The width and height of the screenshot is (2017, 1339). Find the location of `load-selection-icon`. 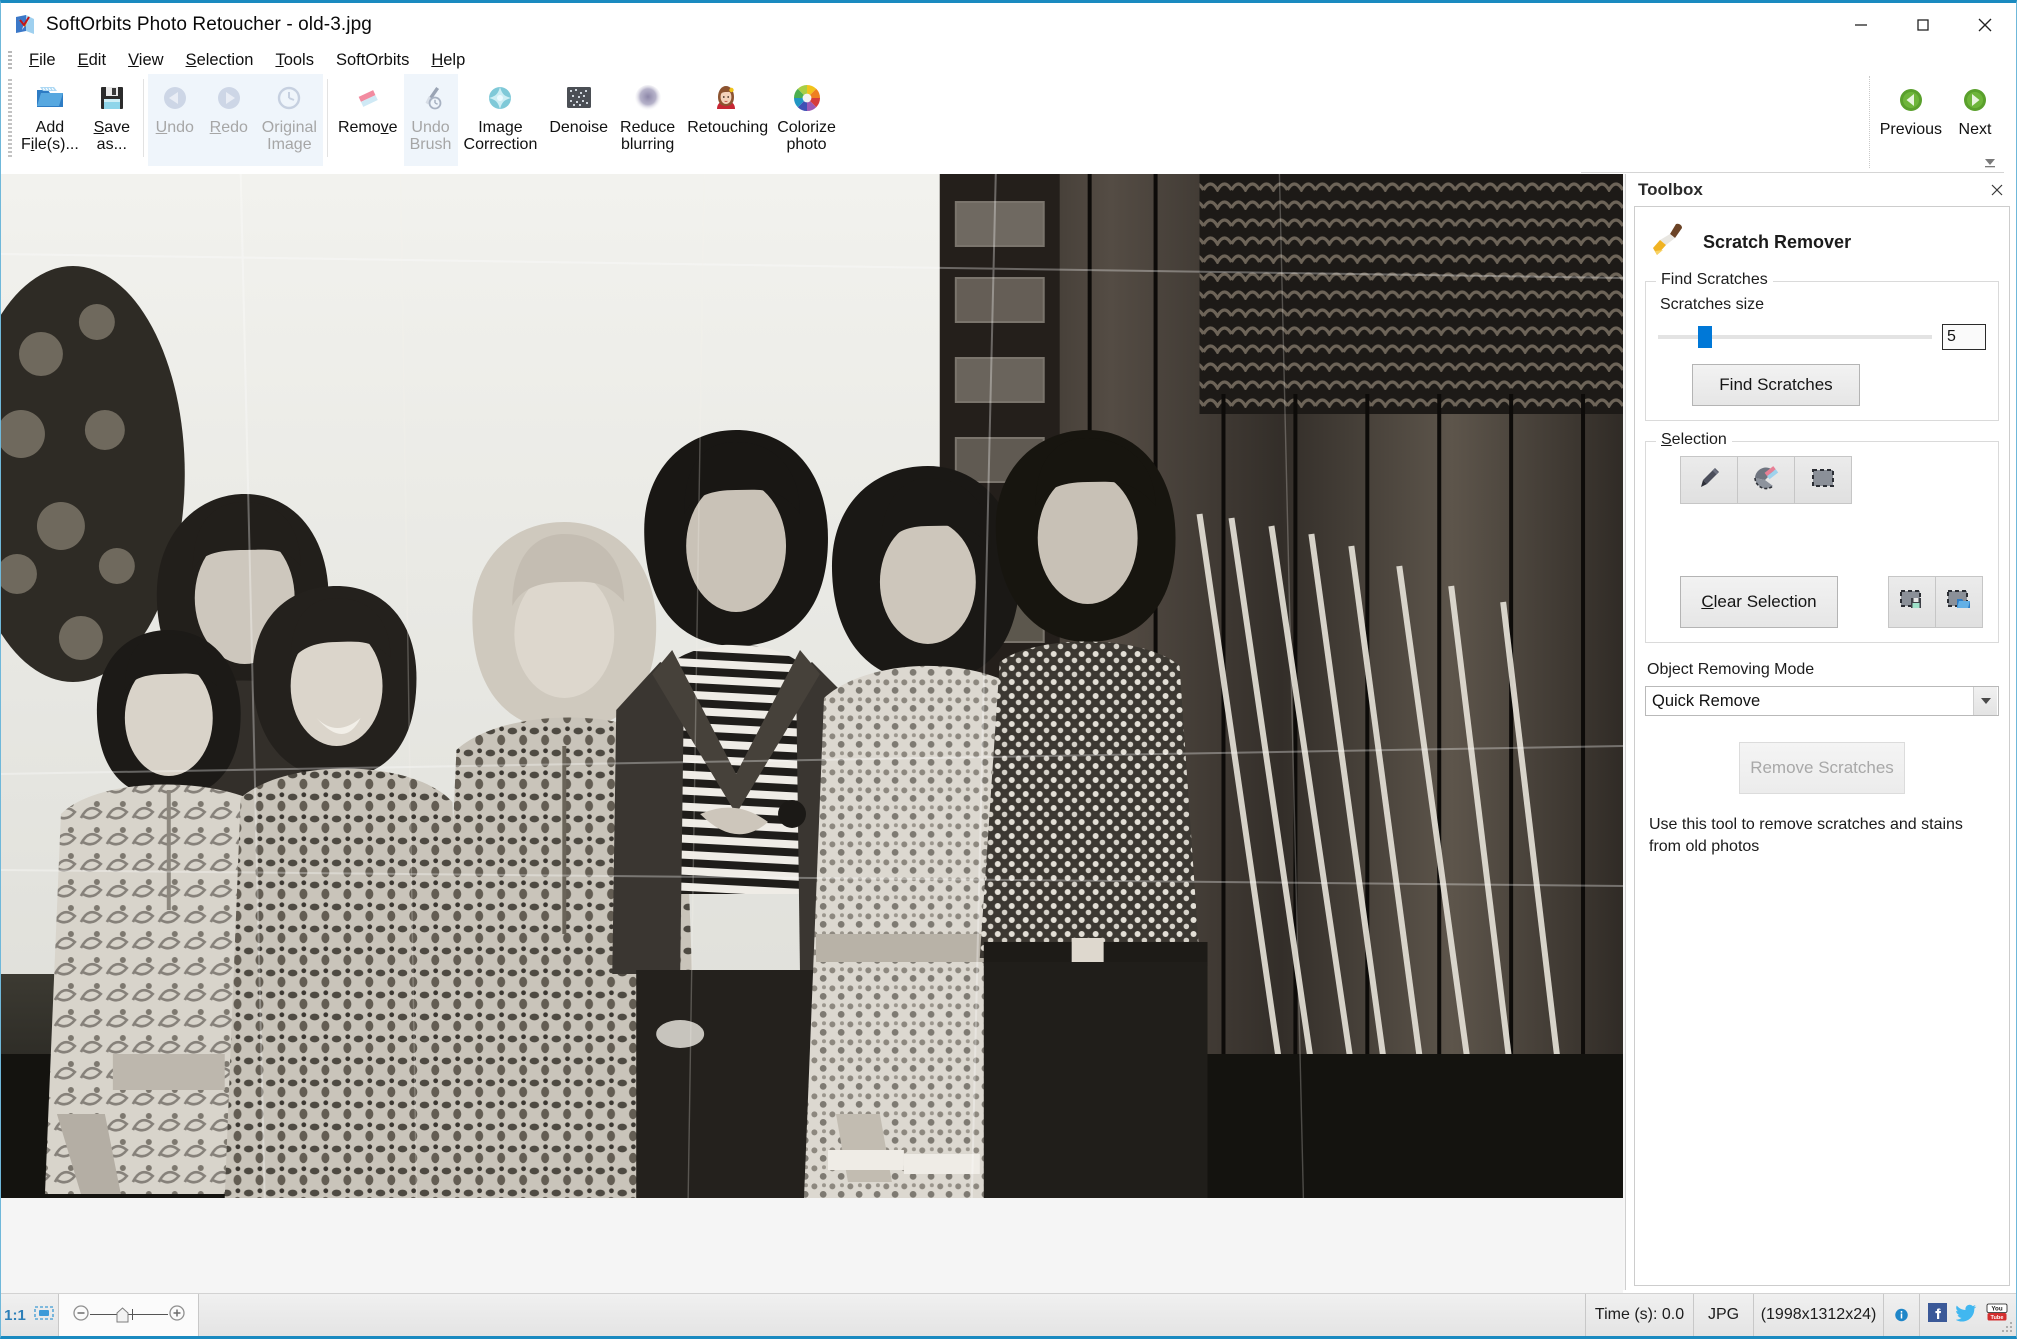

load-selection-icon is located at coordinates (1959, 602).